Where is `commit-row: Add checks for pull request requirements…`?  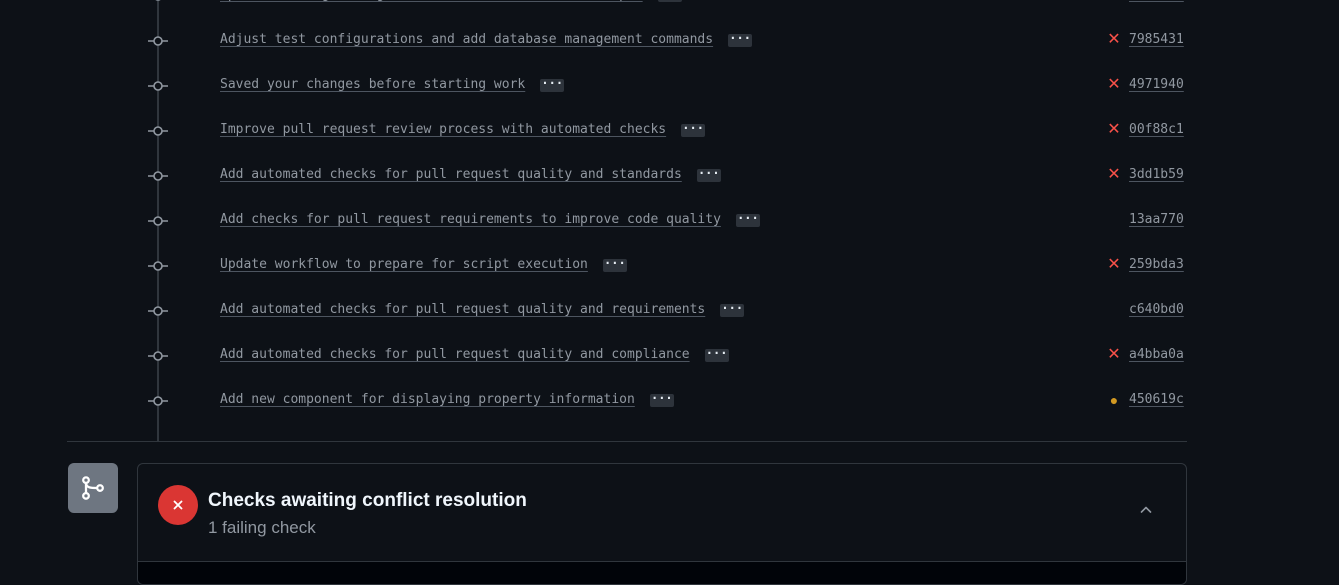 commit-row: Add checks for pull request requirements… is located at coordinates (669, 221).